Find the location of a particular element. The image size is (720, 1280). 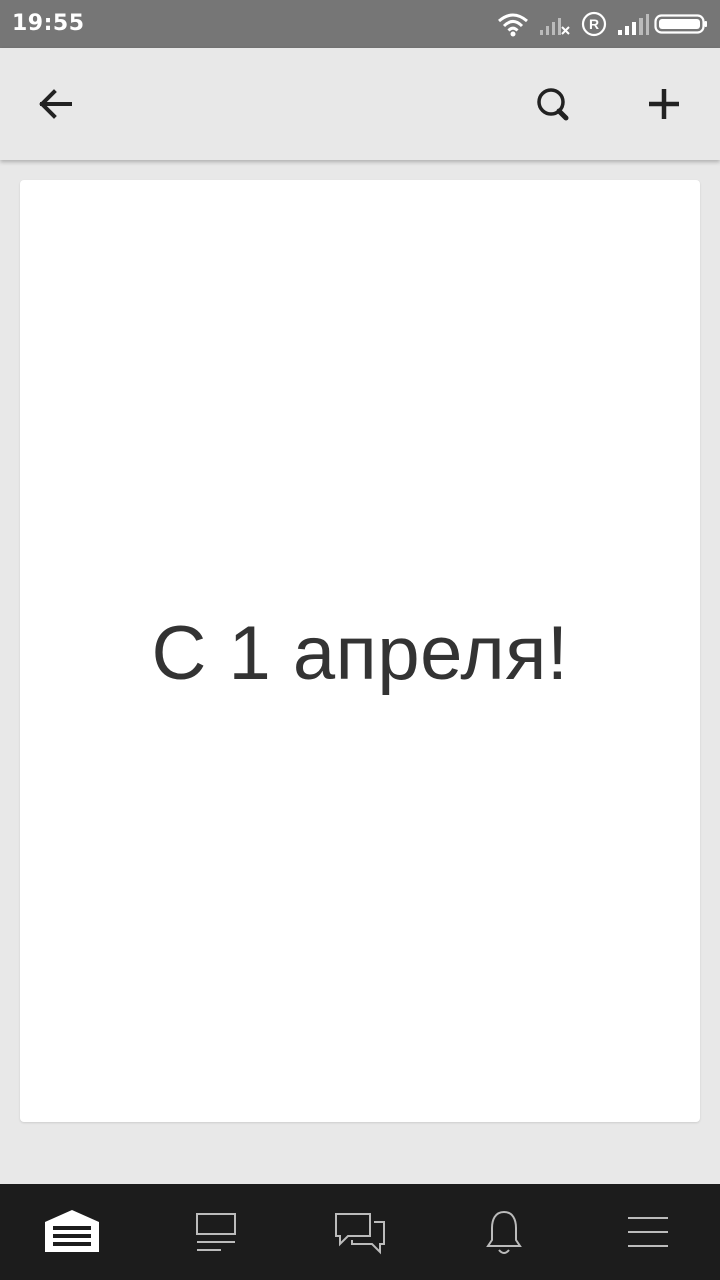

signal-icon is located at coordinates (633, 24).